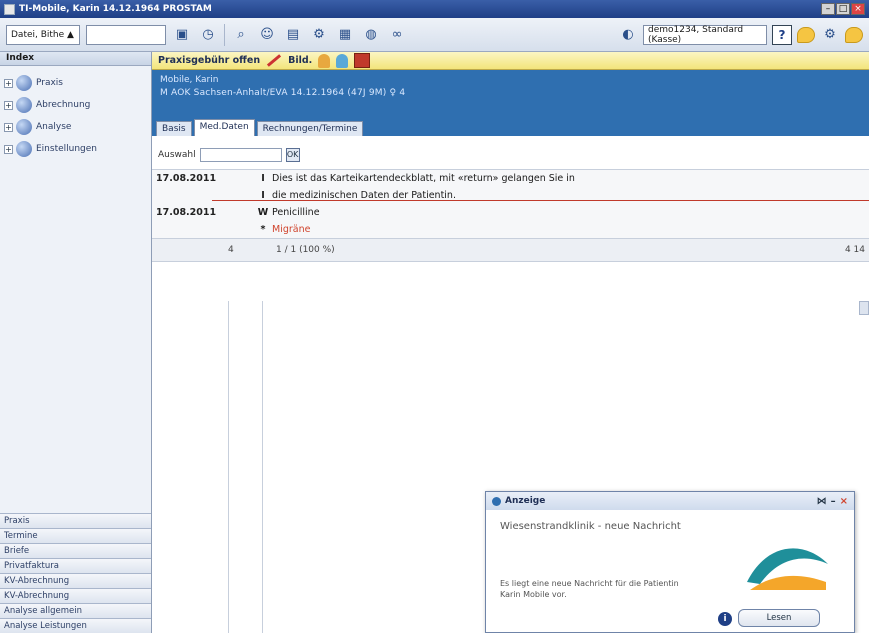 Image resolution: width=869 pixels, height=633 pixels. Describe the element at coordinates (263, 212) in the screenshot. I see `entry-type: W` at that location.